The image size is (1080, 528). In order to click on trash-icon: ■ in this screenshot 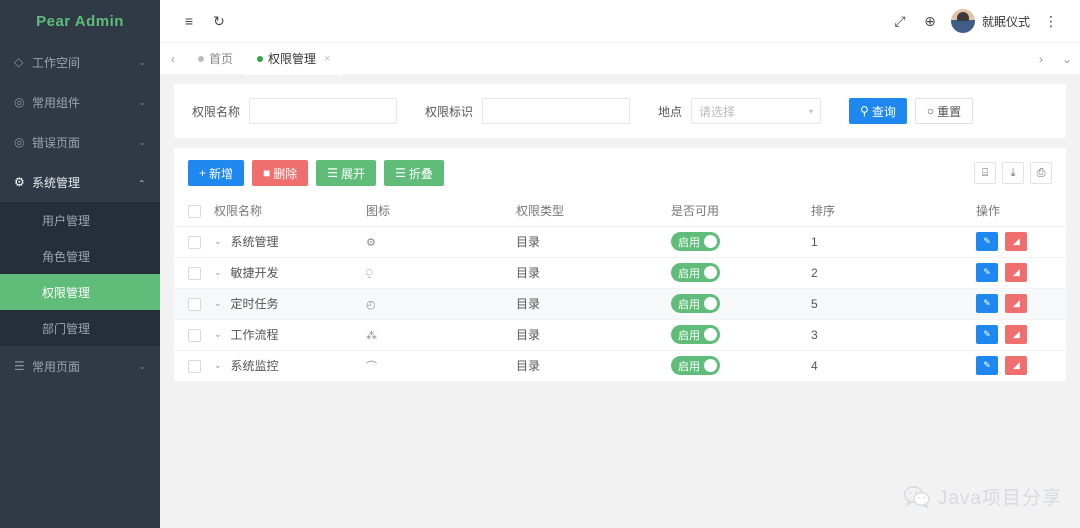, I will do `click(267, 173)`.